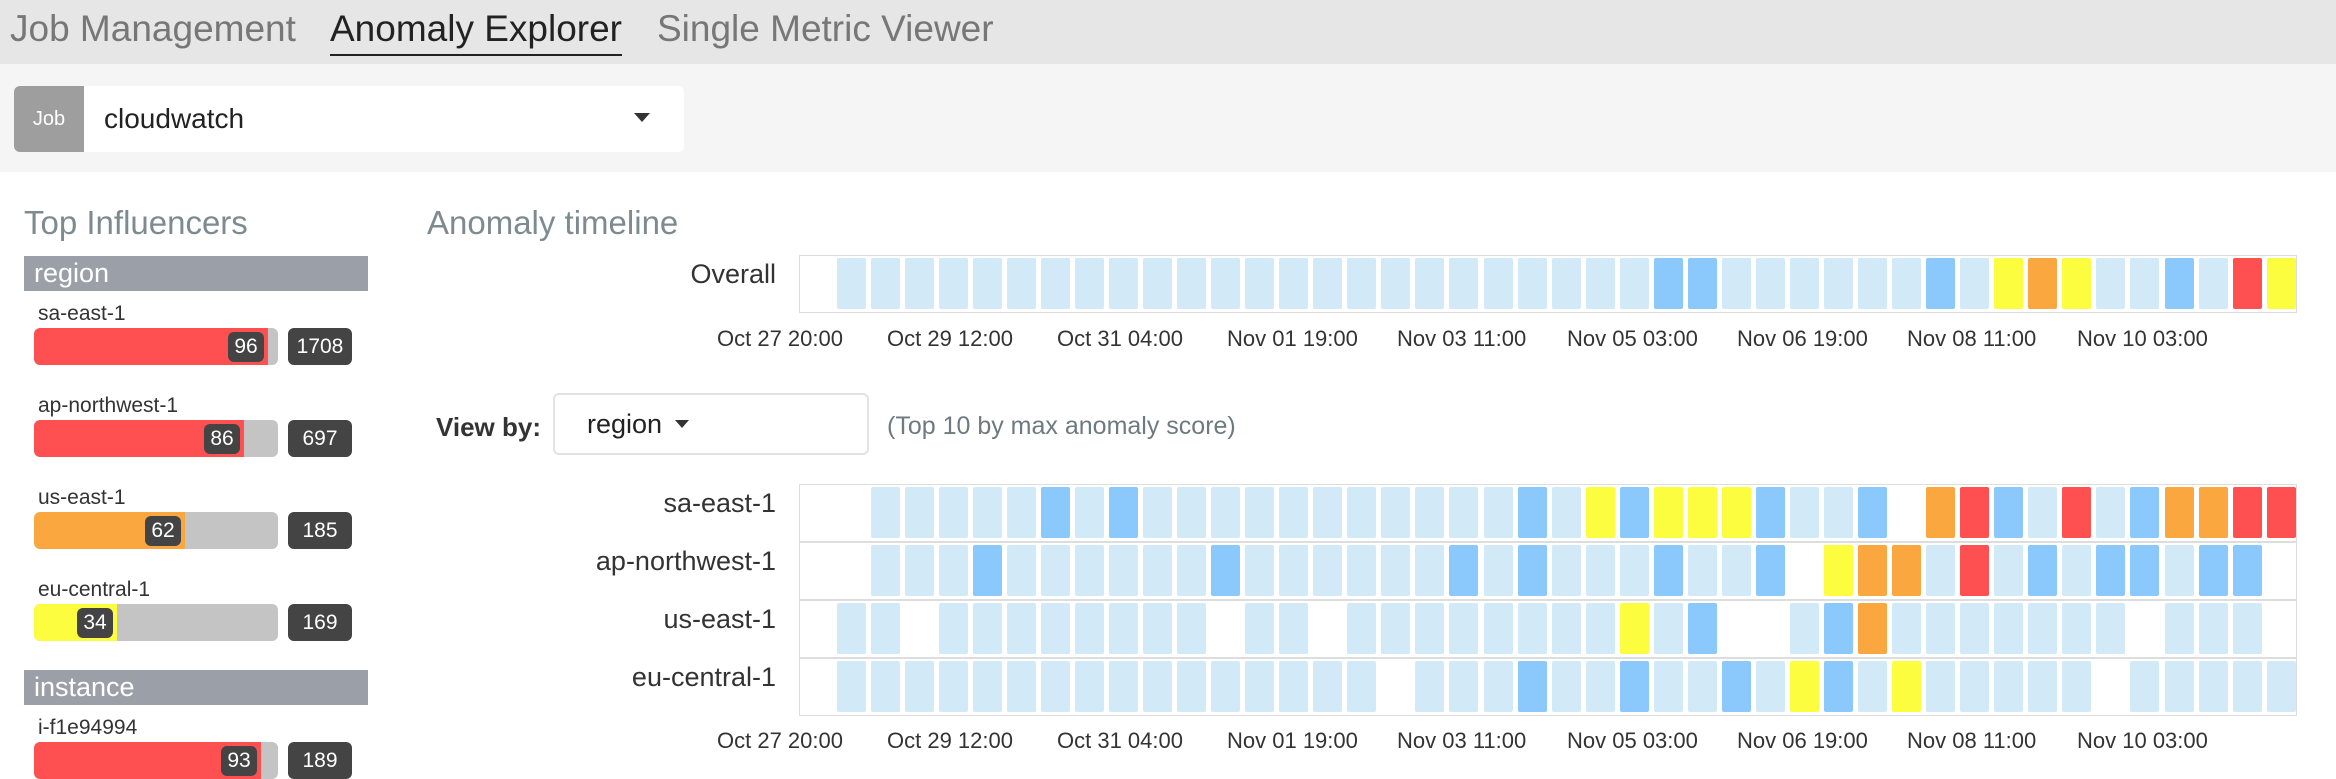  What do you see at coordinates (94, 590) in the screenshot?
I see `influencer-name: eu-central-1` at bounding box center [94, 590].